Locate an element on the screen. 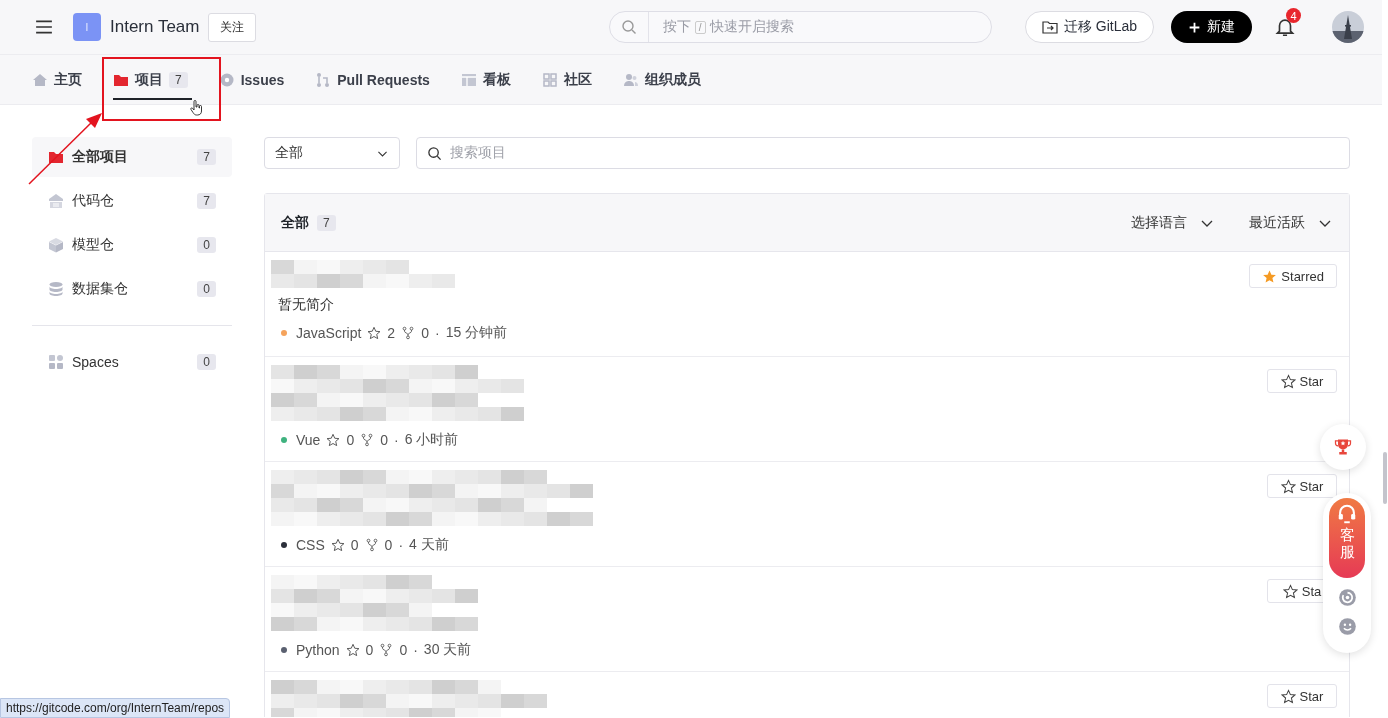 The image size is (1388, 718). circle-icon is located at coordinates (226, 79).